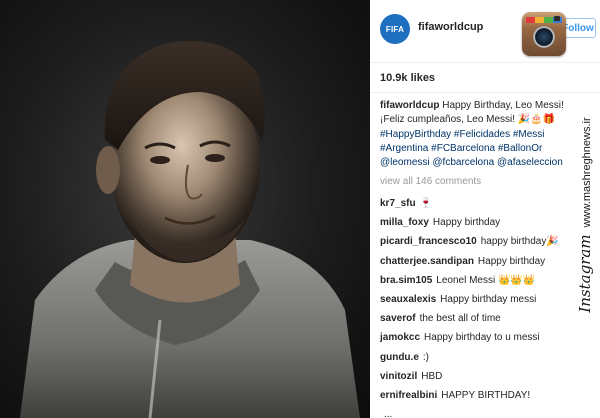 The height and width of the screenshot is (418, 600). What do you see at coordinates (427, 261) in the screenshot?
I see `comment-username: chatterjee.sandipan` at bounding box center [427, 261].